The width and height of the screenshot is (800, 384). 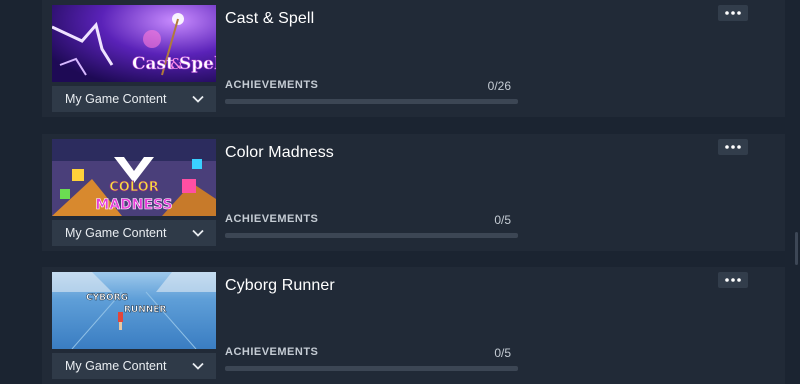 I want to click on thumbnail-title-text: Spell, so click(x=197, y=64).